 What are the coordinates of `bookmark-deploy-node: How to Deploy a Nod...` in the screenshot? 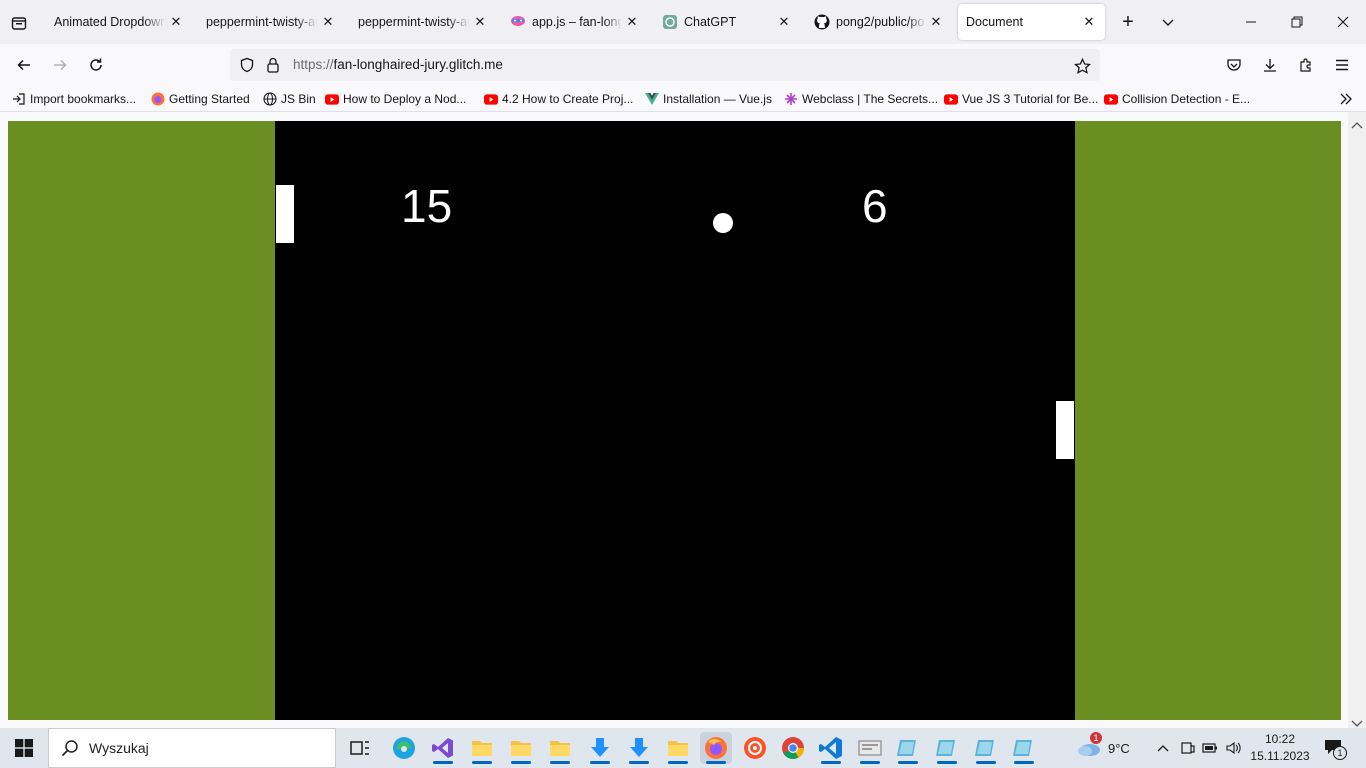 It's located at (395, 99).